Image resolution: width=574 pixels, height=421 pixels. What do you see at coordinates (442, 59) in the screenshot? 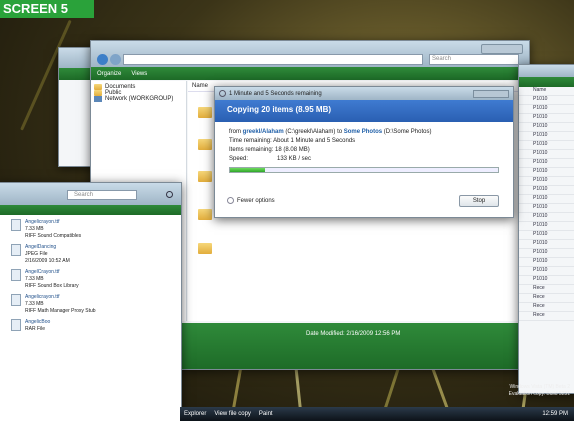
I see `search-input-text: Search` at bounding box center [442, 59].